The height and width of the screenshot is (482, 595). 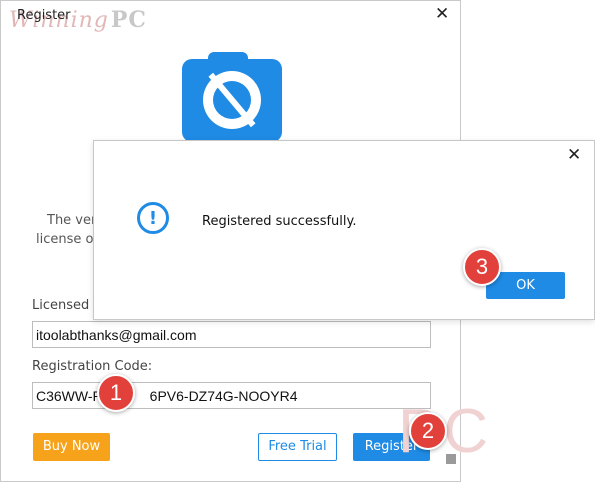 I want to click on camera-logo-icon, so click(x=232, y=97).